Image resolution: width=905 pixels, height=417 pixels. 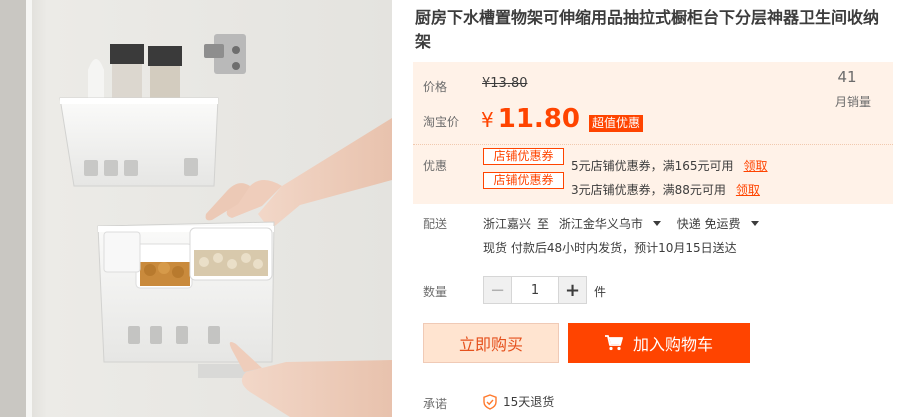 What do you see at coordinates (847, 77) in the screenshot?
I see `monthly-sales-count: 41` at bounding box center [847, 77].